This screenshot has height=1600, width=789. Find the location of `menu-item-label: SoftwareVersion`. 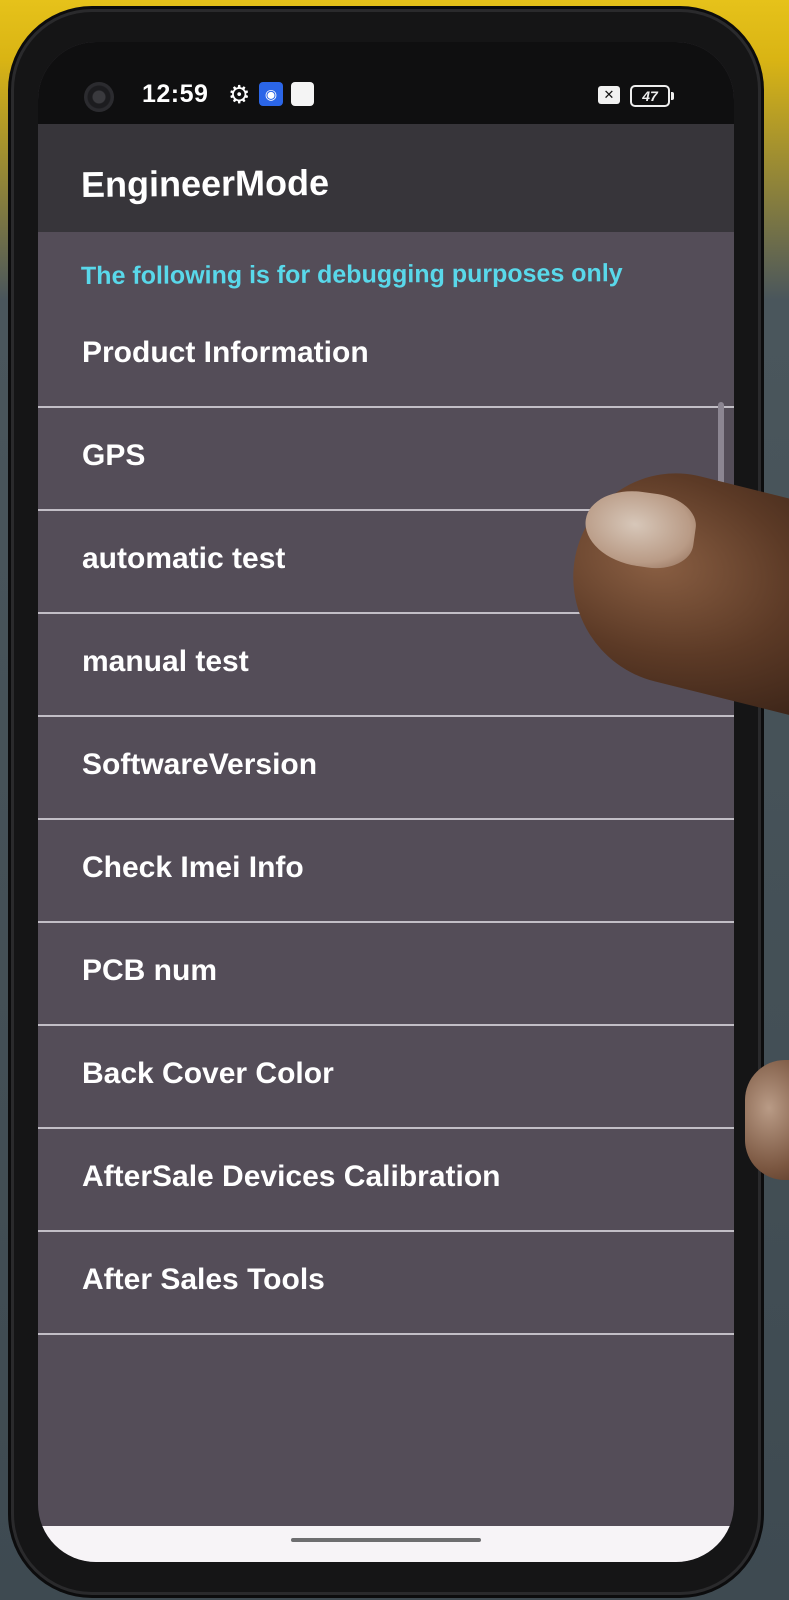

menu-item-label: SoftwareVersion is located at coordinates (200, 764).